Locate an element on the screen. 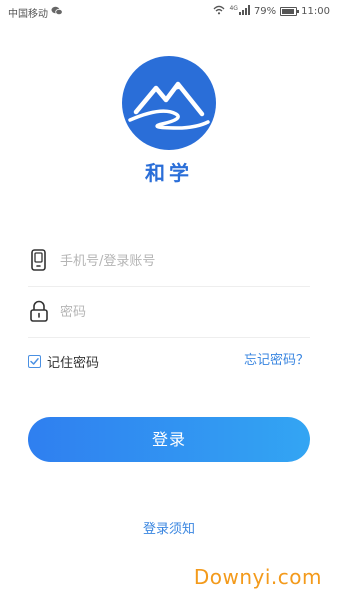  phone-field is located at coordinates (169, 261).